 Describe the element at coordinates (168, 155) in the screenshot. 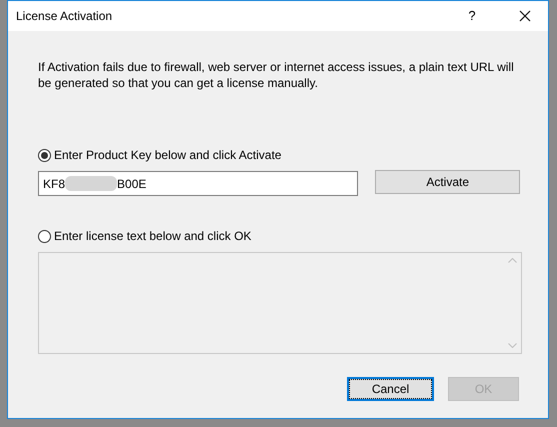

I see `radio-label: Enter Product Key below and click Activate` at that location.